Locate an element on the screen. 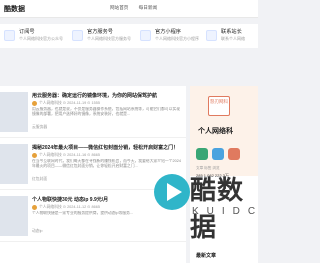 The width and height of the screenshot is (320, 263). service-subtitle: 联系个人网络 is located at coordinates (233, 38).